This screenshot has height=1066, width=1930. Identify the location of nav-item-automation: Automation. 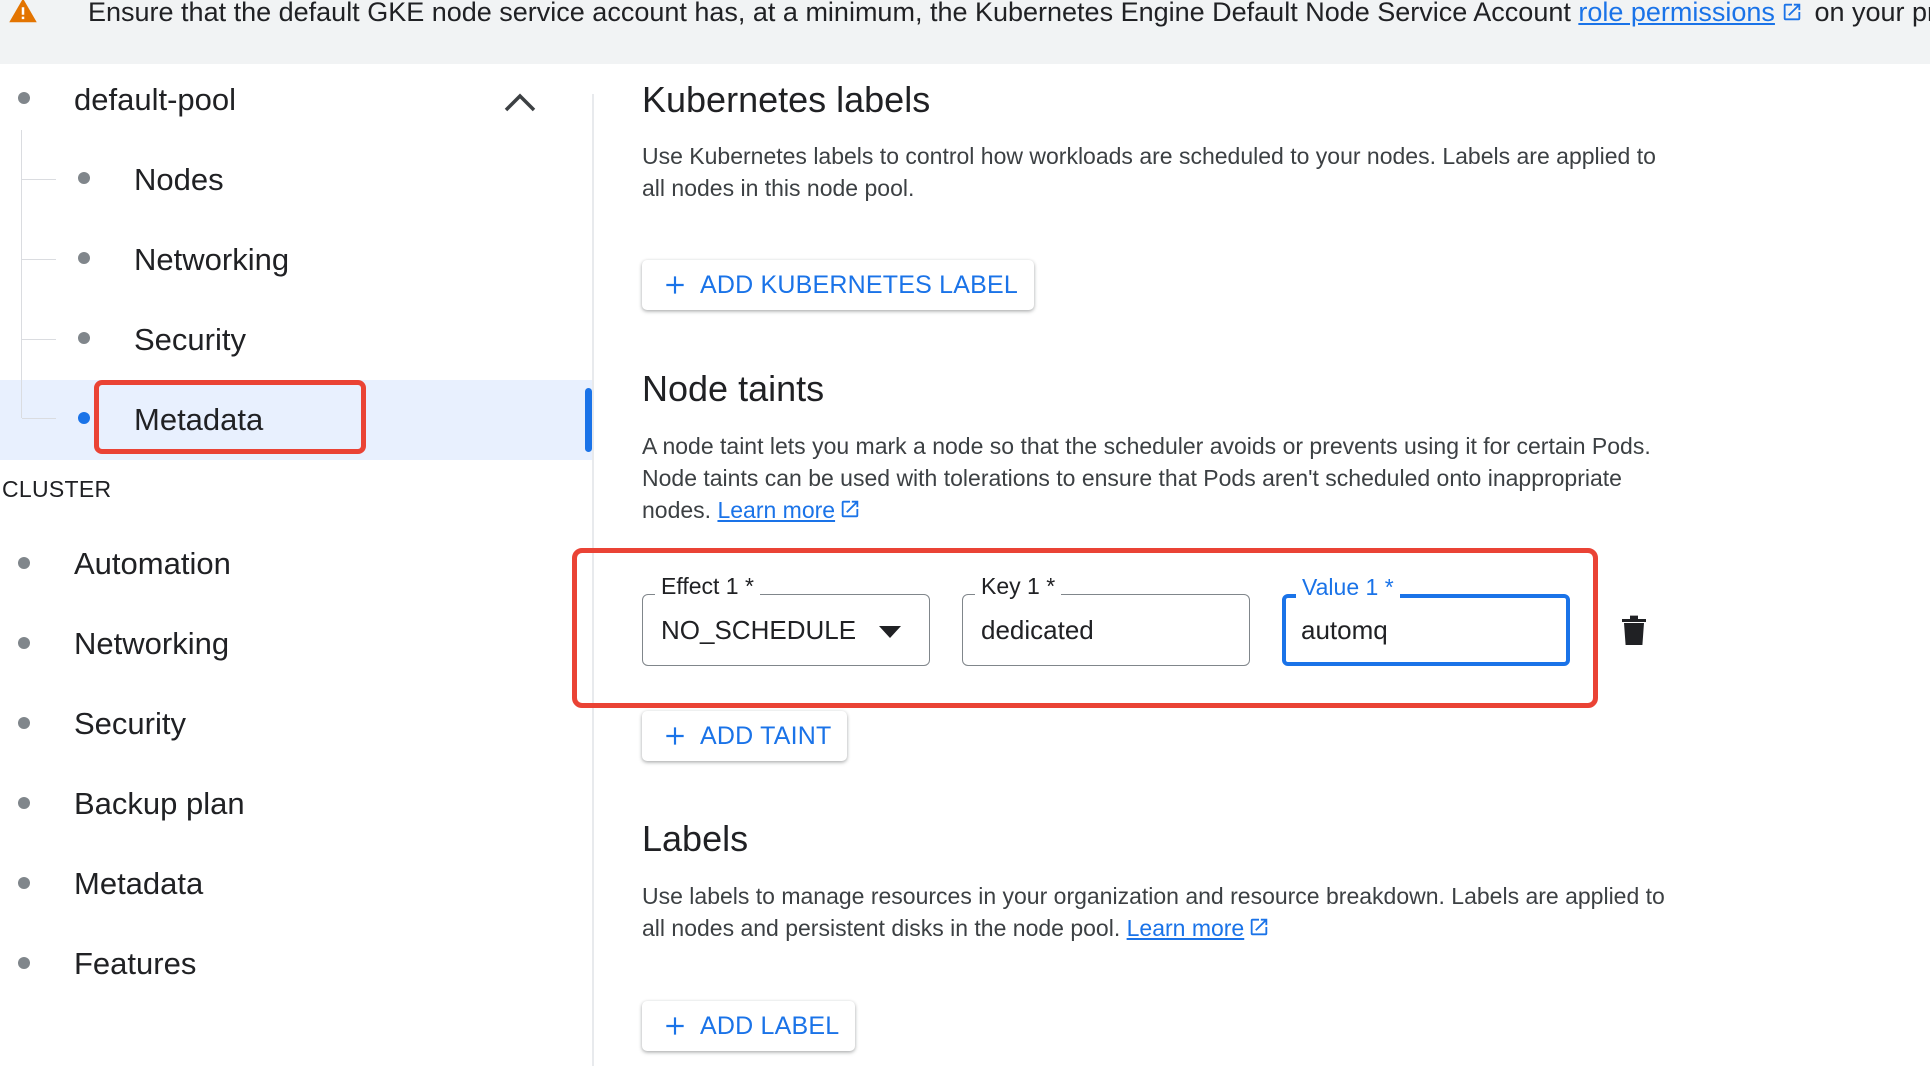
(152, 564).